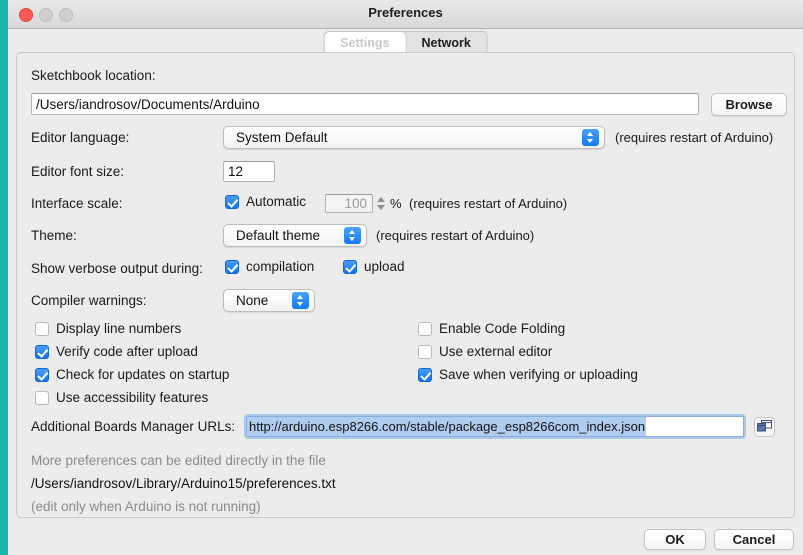  What do you see at coordinates (502, 328) in the screenshot?
I see `enable-code-folding-label: Enable Code Folding` at bounding box center [502, 328].